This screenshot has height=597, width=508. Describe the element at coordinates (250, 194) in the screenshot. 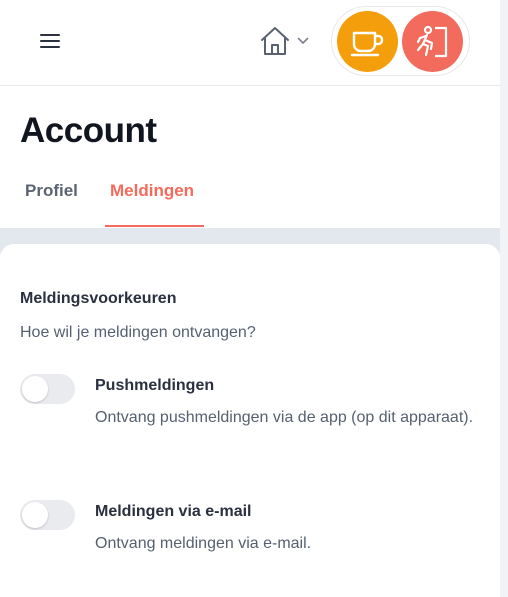

I see `account-tabs: Profiel Meldingen` at that location.